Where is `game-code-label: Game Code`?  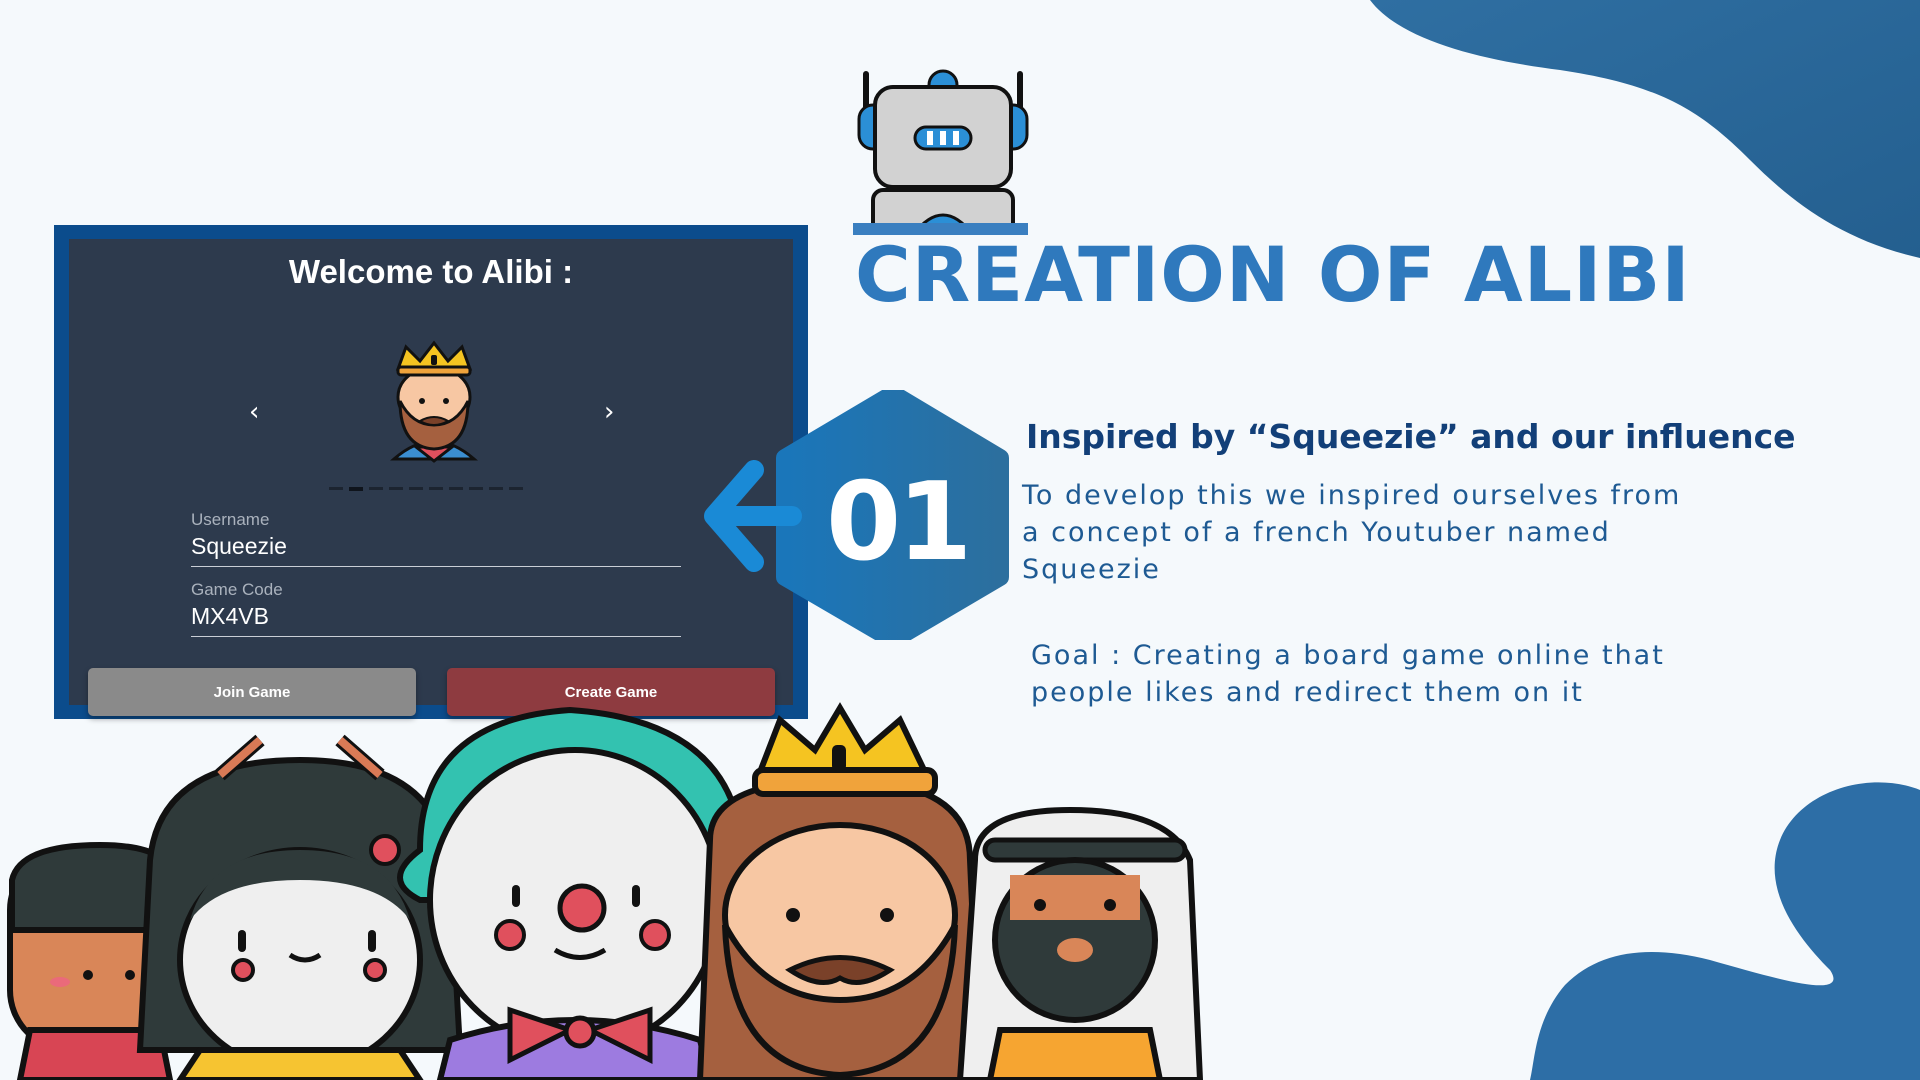 game-code-label: Game Code is located at coordinates (237, 589).